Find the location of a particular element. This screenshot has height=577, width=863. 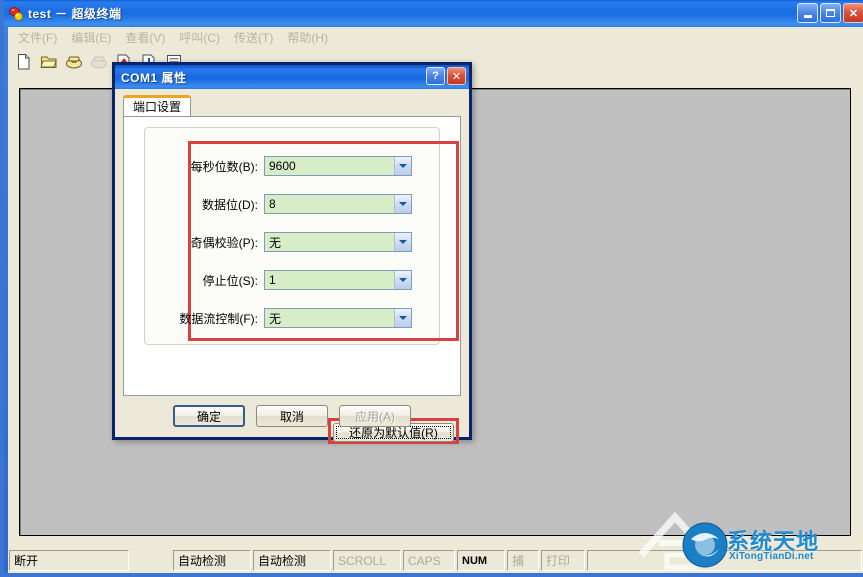

field-row-bits-per-second: 每秒位数(B): 9600 is located at coordinates (285, 166).